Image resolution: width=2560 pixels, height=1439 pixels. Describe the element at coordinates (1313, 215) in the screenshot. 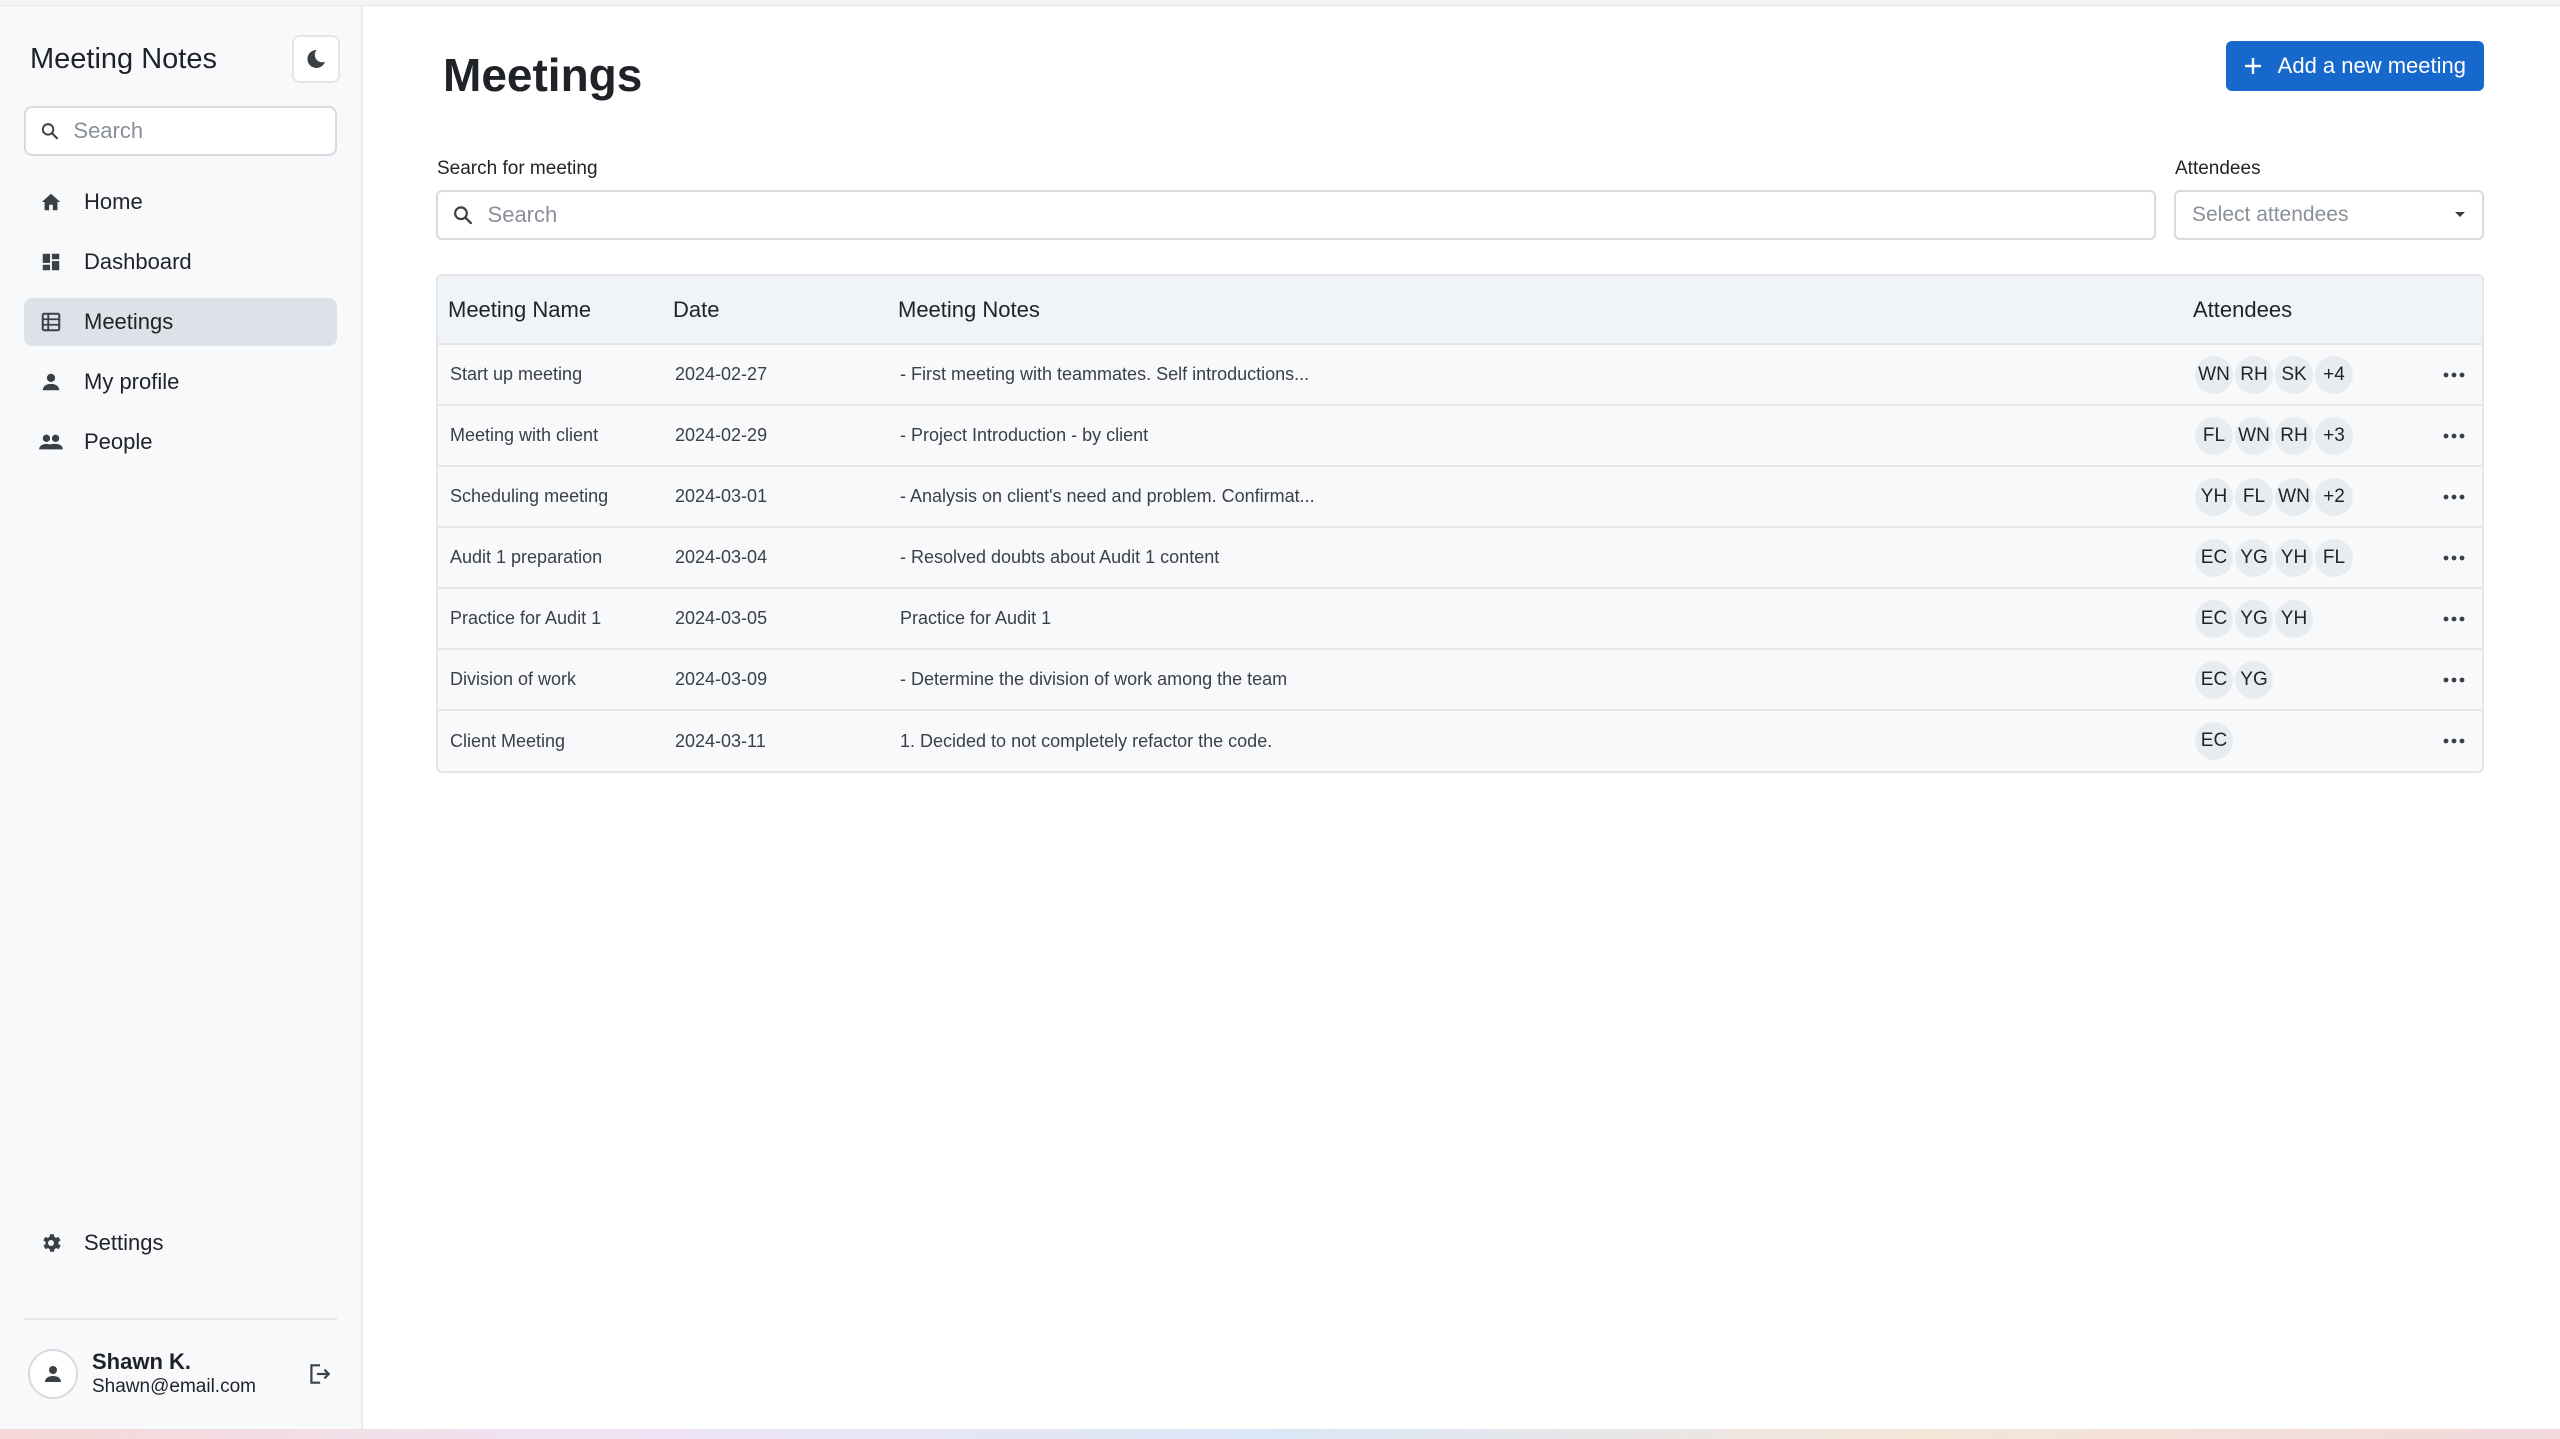

I see `meeting-search-input` at that location.